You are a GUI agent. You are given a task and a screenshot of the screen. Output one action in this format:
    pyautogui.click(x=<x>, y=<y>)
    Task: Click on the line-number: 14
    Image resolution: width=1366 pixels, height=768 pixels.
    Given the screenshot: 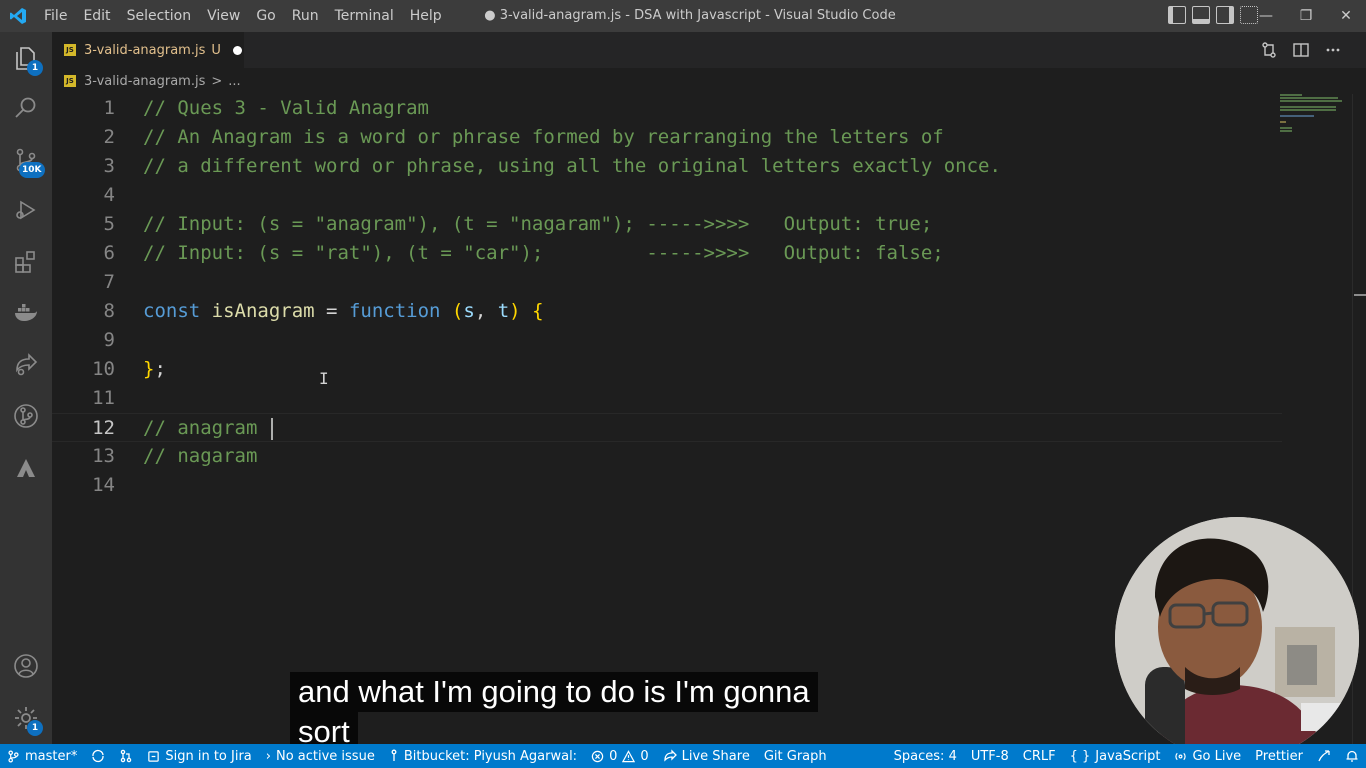 What is the action you would take?
    pyautogui.click(x=103, y=485)
    